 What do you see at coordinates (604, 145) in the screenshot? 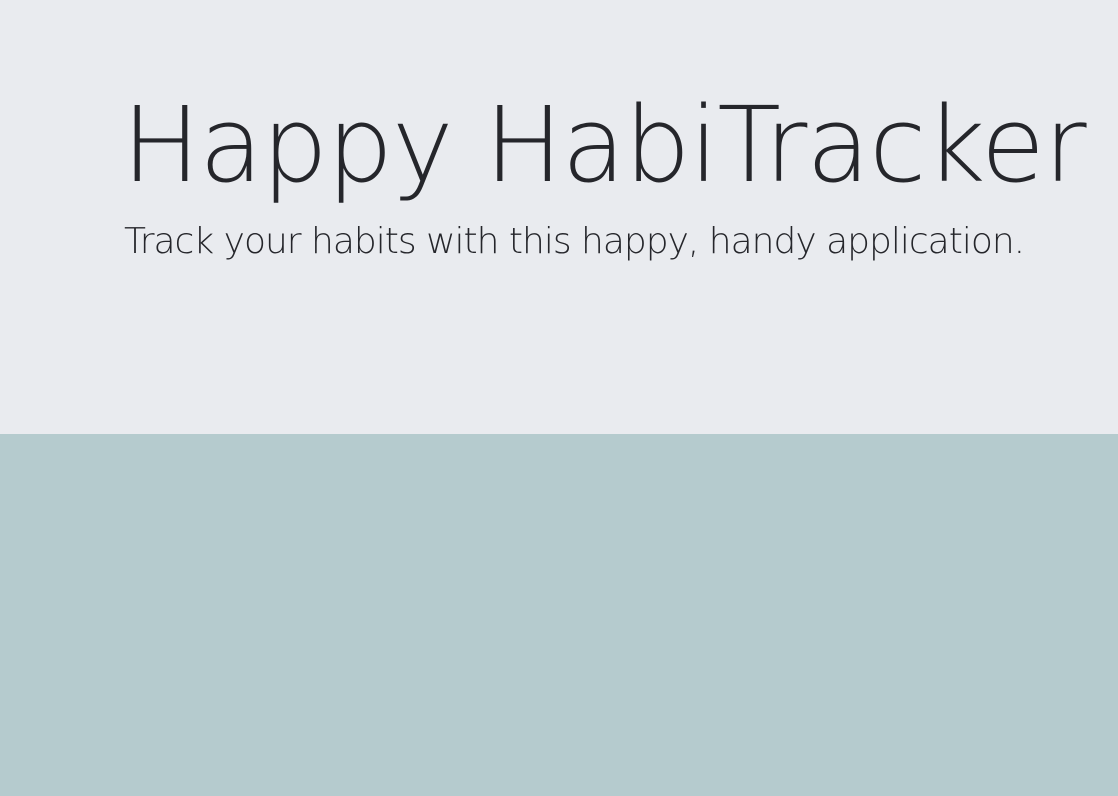
I see `app-title: Happy HabiTracker` at bounding box center [604, 145].